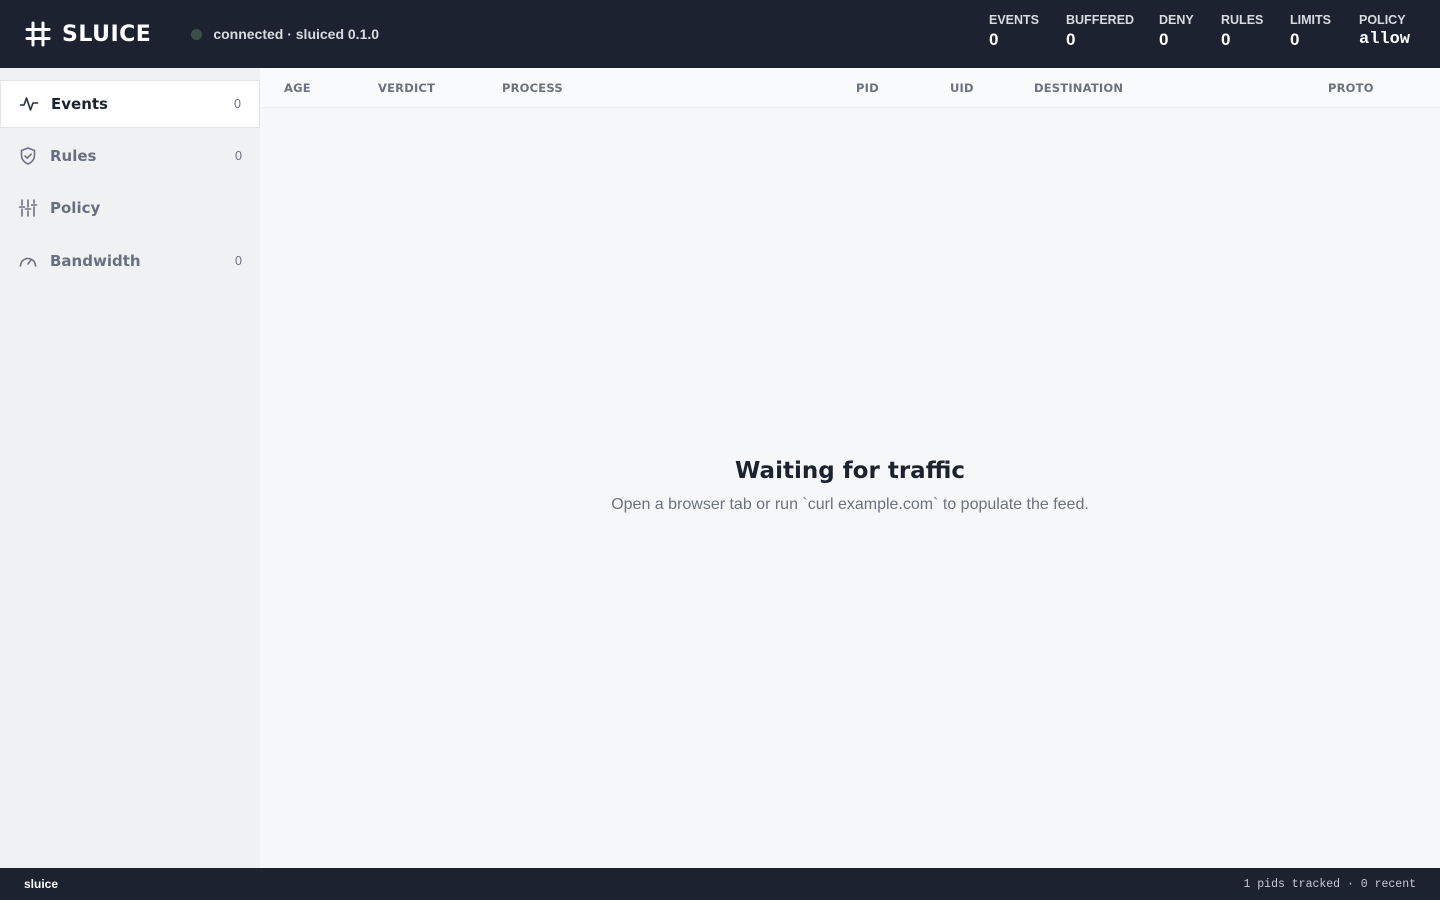 This screenshot has width=1440, height=900. What do you see at coordinates (850, 471) in the screenshot?
I see `empty-state-title: Waiting for traffic` at bounding box center [850, 471].